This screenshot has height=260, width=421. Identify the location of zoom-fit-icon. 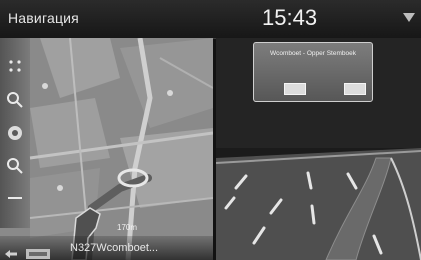
(15, 66).